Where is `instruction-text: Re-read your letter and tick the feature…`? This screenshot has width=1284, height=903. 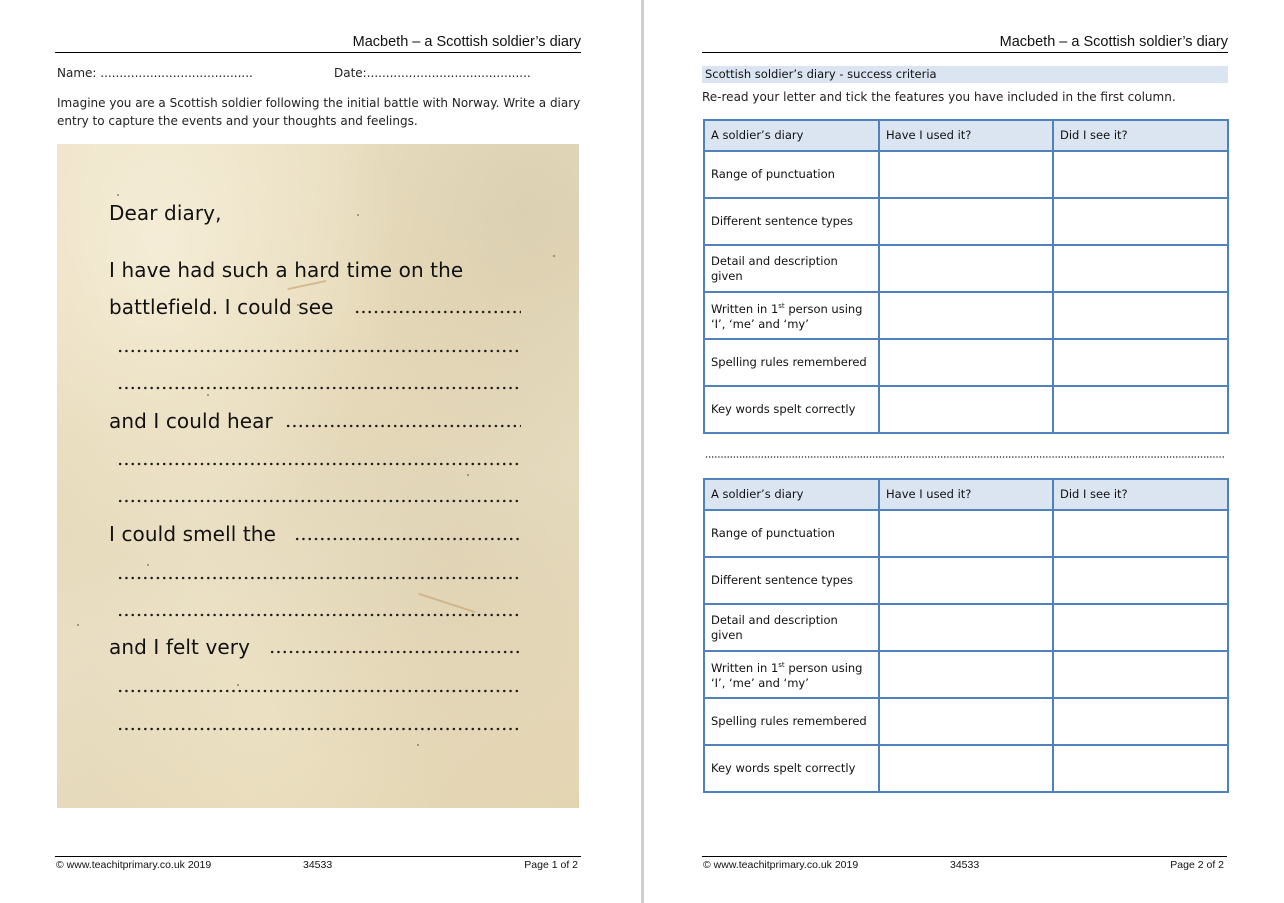 instruction-text: Re-read your letter and tick the feature… is located at coordinates (939, 97).